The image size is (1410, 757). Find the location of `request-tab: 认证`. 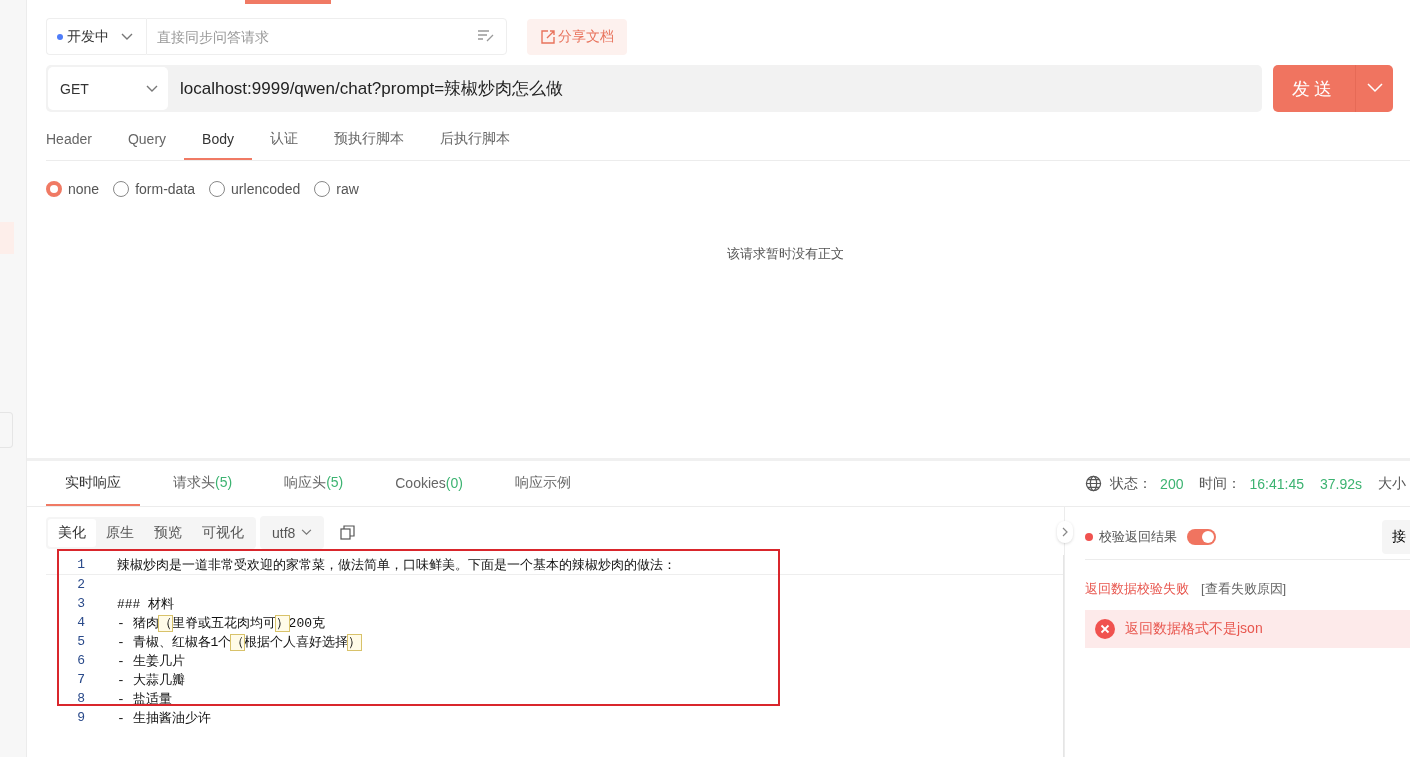

request-tab: 认证 is located at coordinates (283, 140).